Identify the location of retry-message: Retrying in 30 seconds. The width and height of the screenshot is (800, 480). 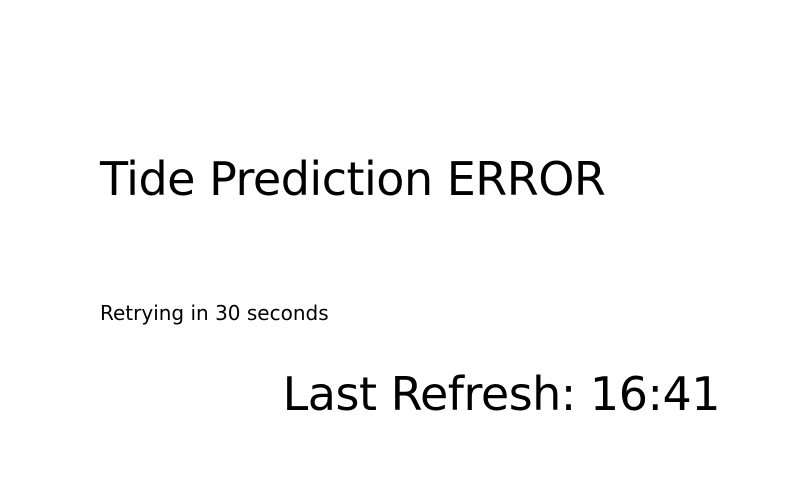
(214, 313).